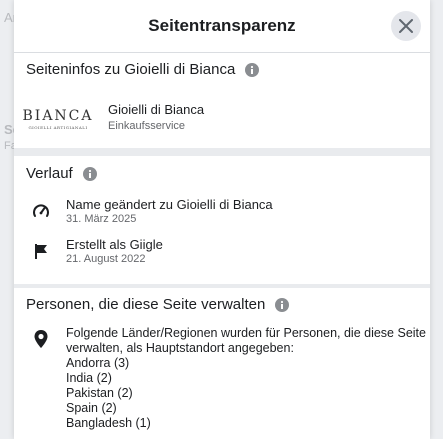 The image size is (443, 439). I want to click on section-heading: Seiteninfos zu Gioielli di Bianca, so click(143, 69).